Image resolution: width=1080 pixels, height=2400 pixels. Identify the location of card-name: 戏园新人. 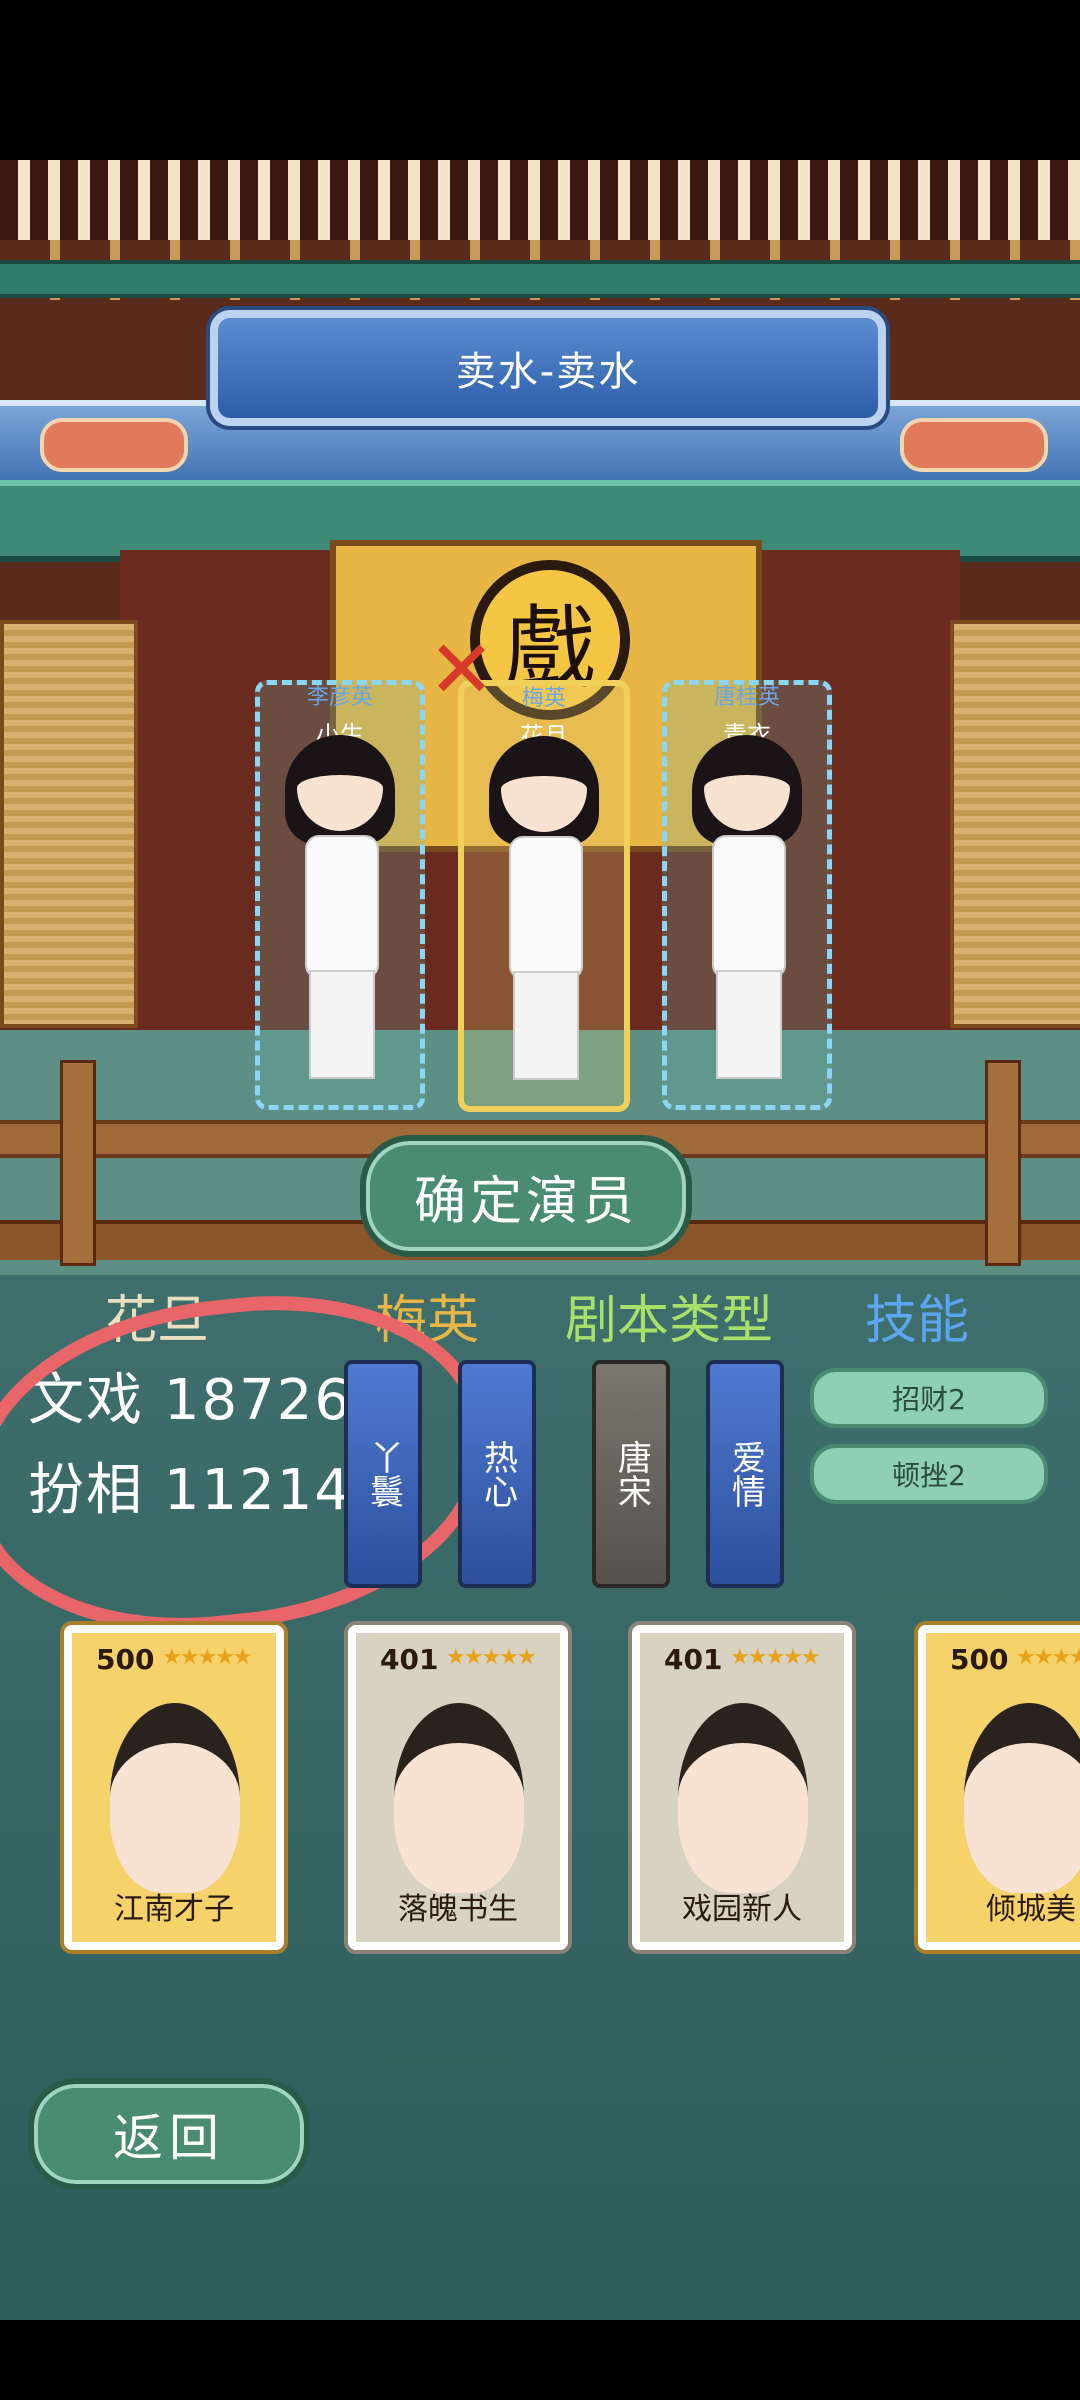
(742, 1909).